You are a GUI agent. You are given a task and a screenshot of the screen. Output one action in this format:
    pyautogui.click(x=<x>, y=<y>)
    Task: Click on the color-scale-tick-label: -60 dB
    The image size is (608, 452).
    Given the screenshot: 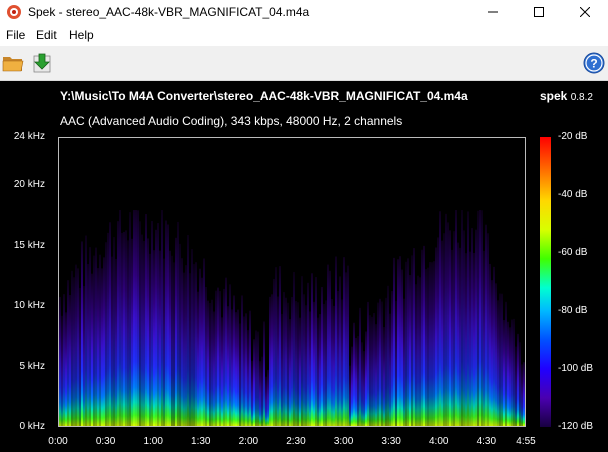 What is the action you would take?
    pyautogui.click(x=573, y=252)
    